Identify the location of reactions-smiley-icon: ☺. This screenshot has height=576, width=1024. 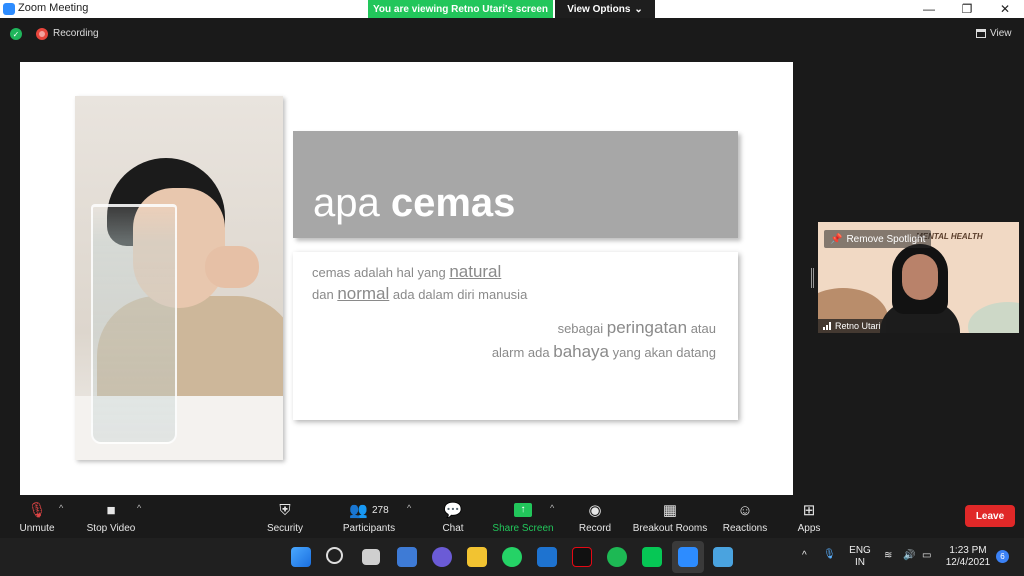
(745, 510).